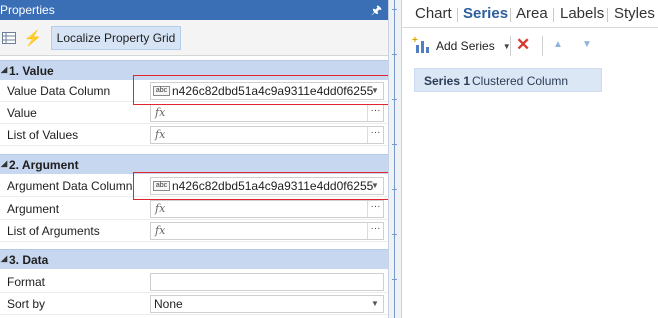  I want to click on move-up-button: ▲, so click(558, 44).